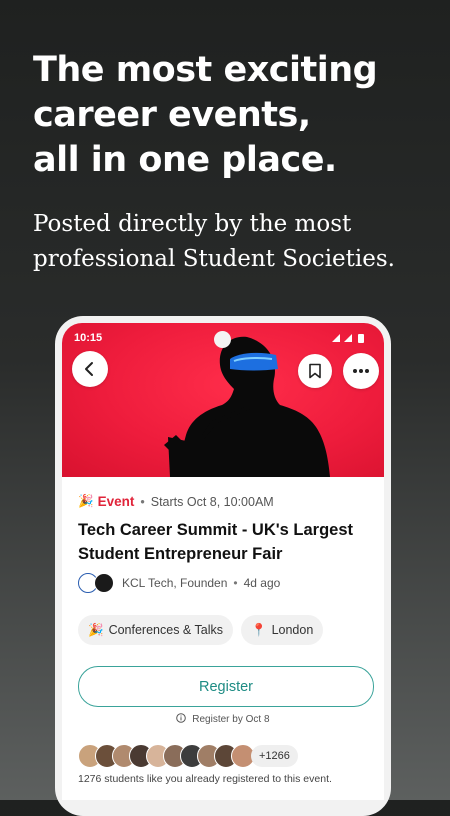 This screenshot has height=816, width=450. I want to click on organizer-names: KCL Tech, Founden, so click(175, 583).